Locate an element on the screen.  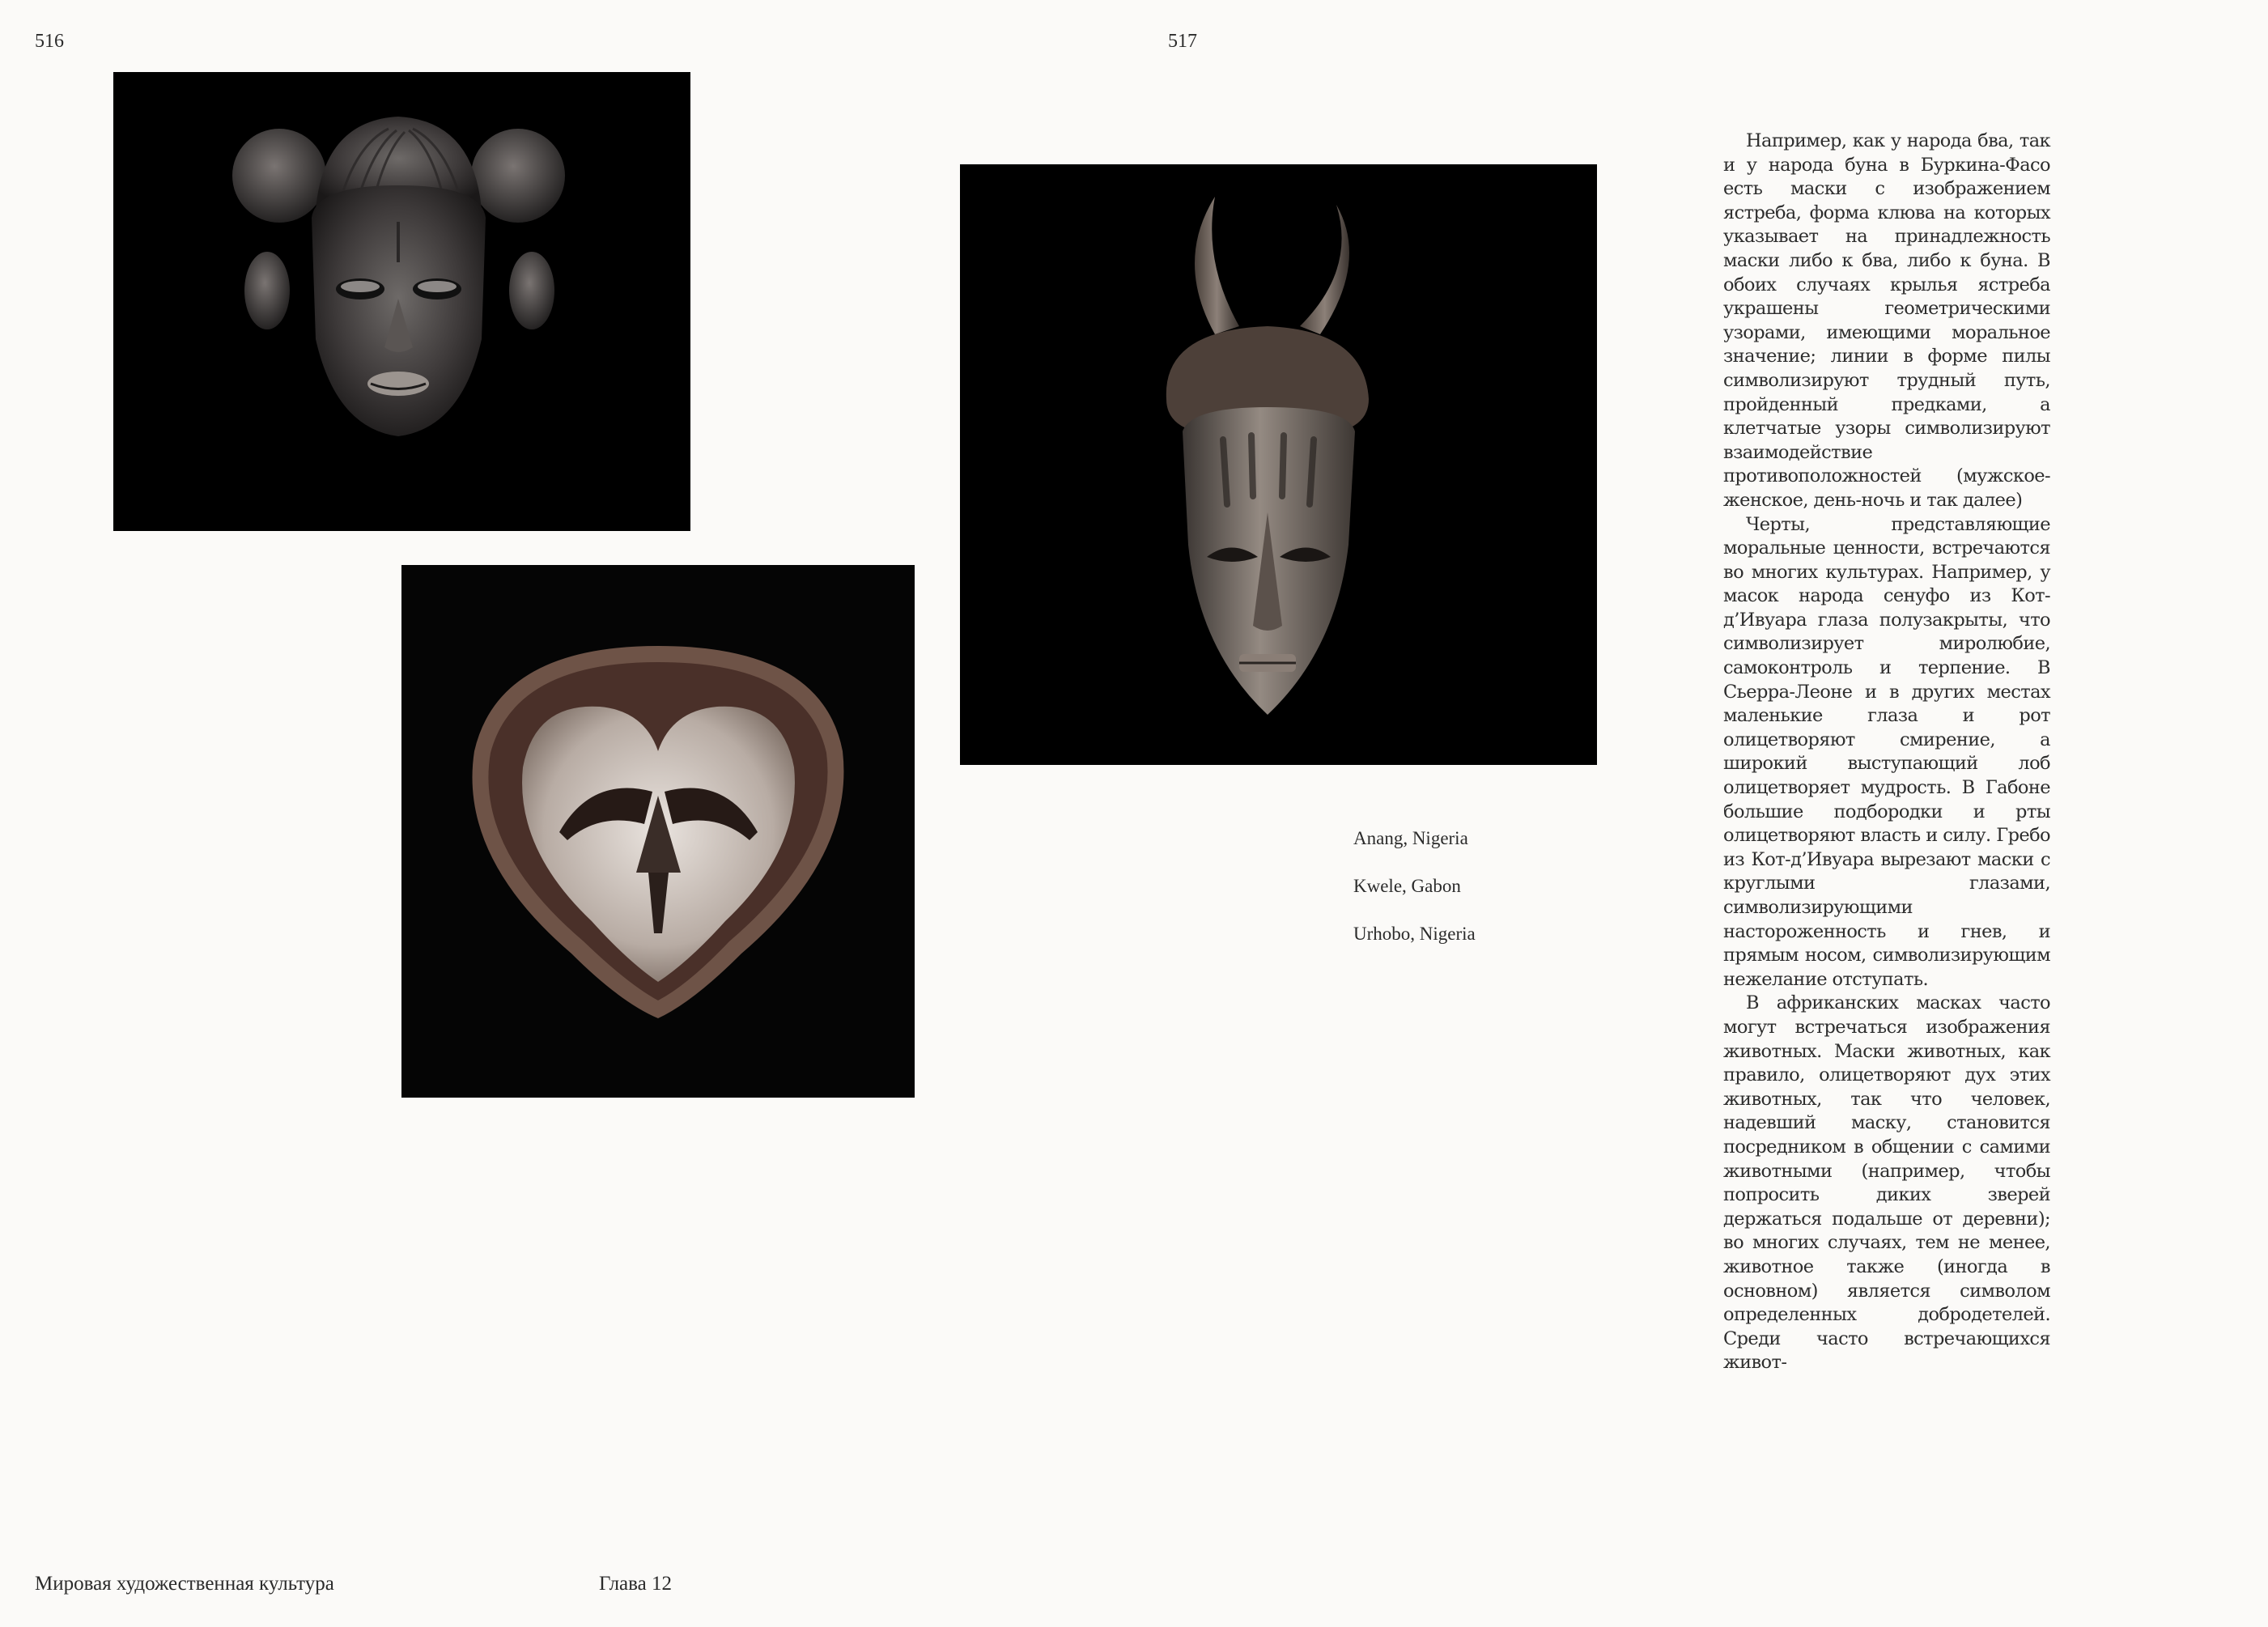
anang-mask-photo is located at coordinates (401, 301).